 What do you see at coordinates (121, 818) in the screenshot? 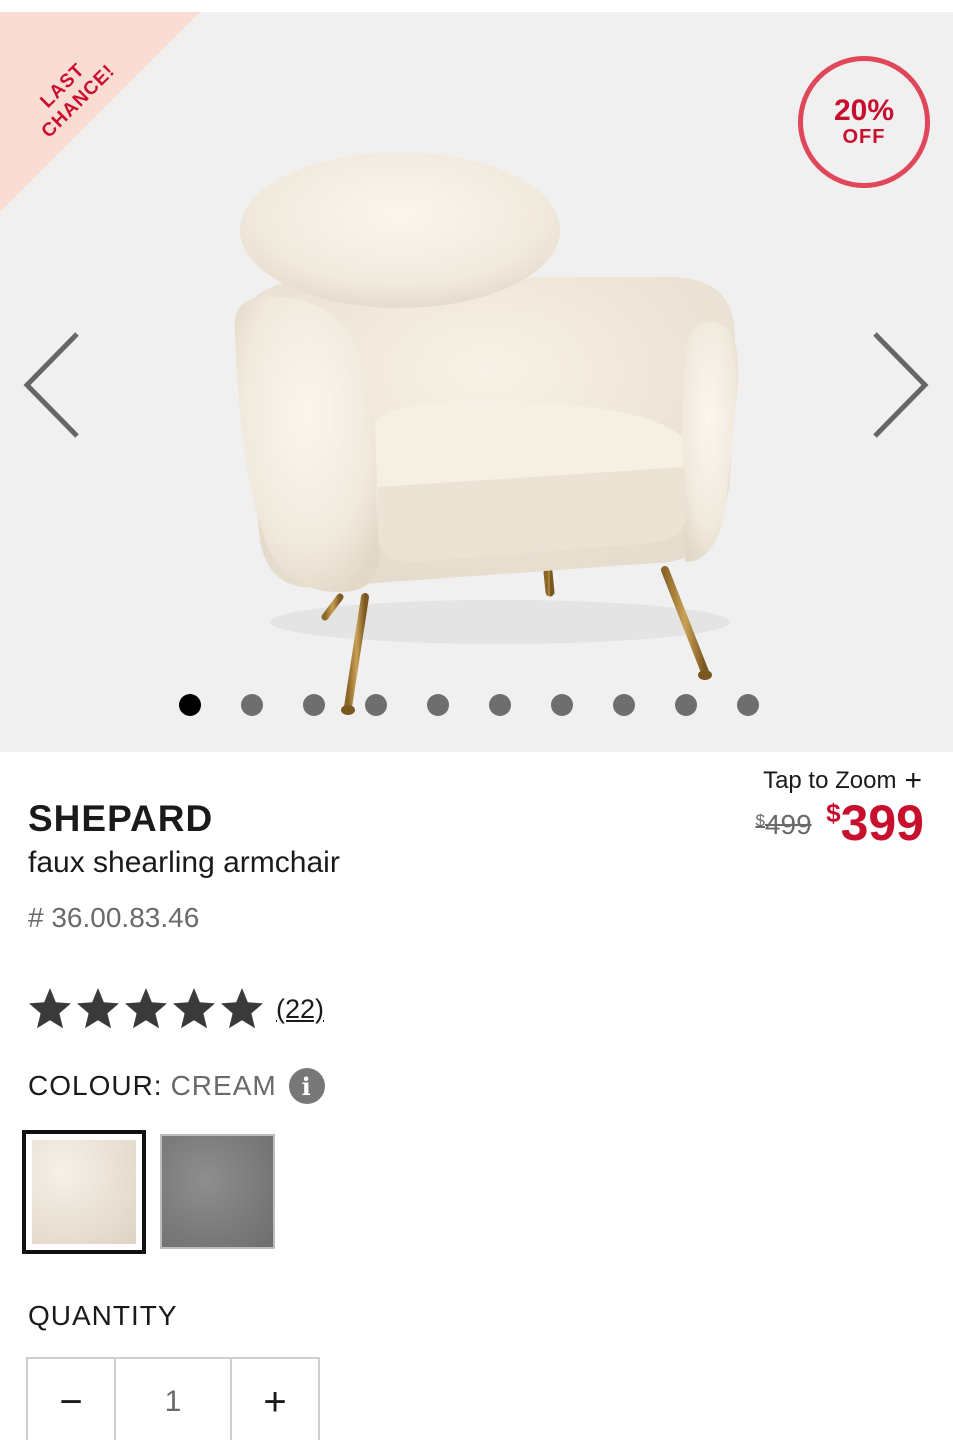
I see `product-name: SHEPARD` at bounding box center [121, 818].